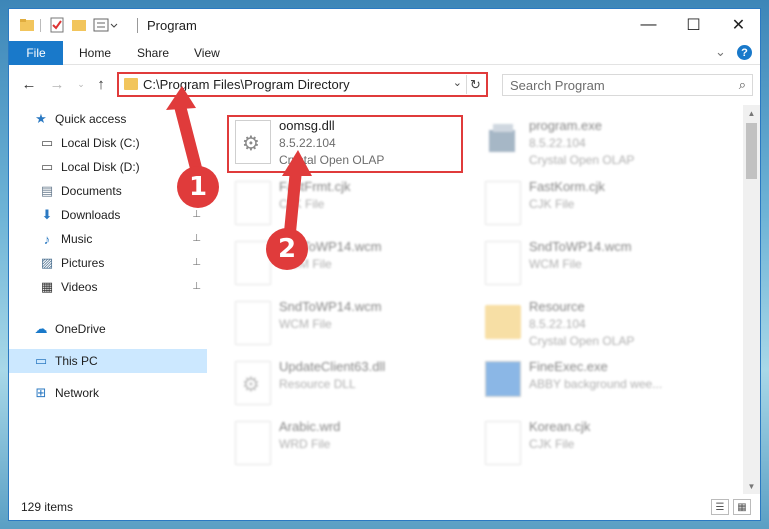 The width and height of the screenshot is (769, 529). I want to click on onedrive-icon: ☁, so click(41, 328).